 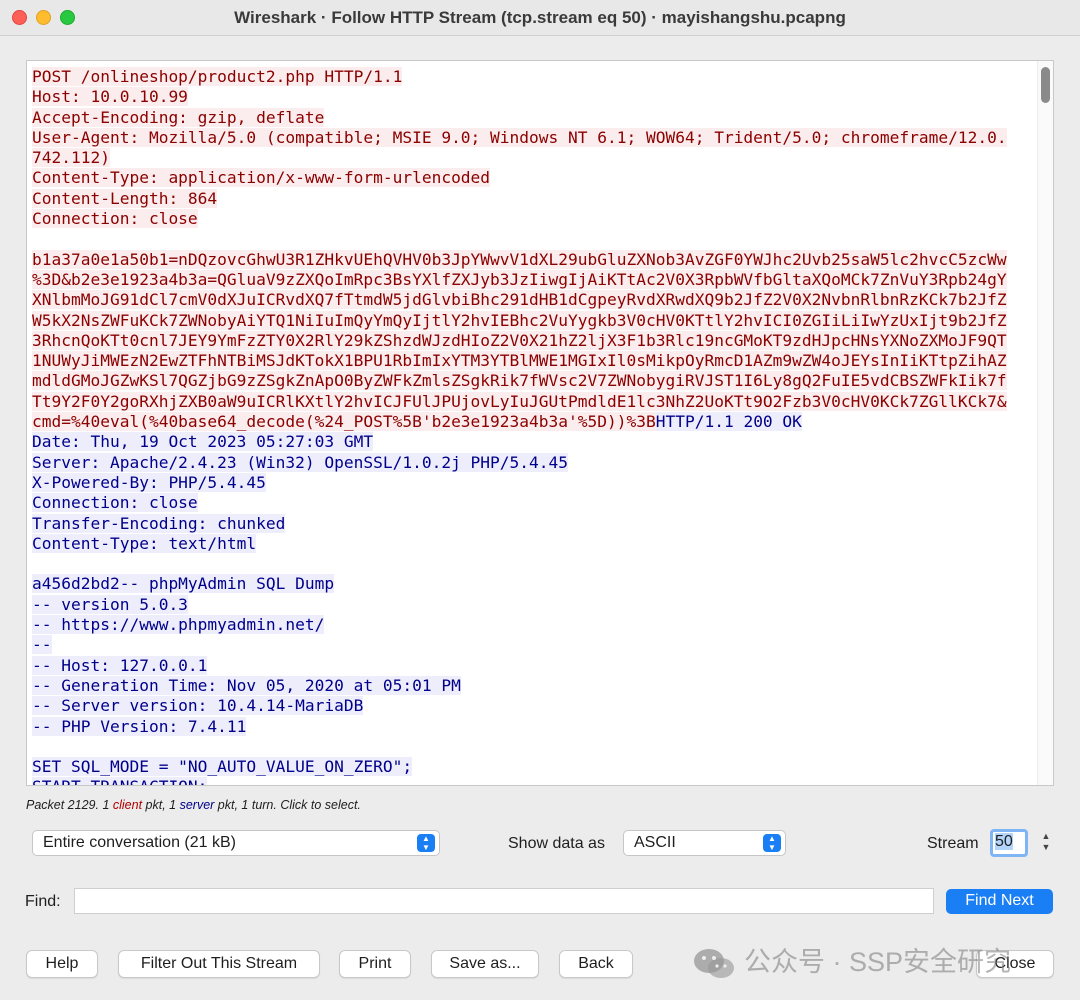 I want to click on status-prefix: Packet 2129. 1, so click(x=69, y=805).